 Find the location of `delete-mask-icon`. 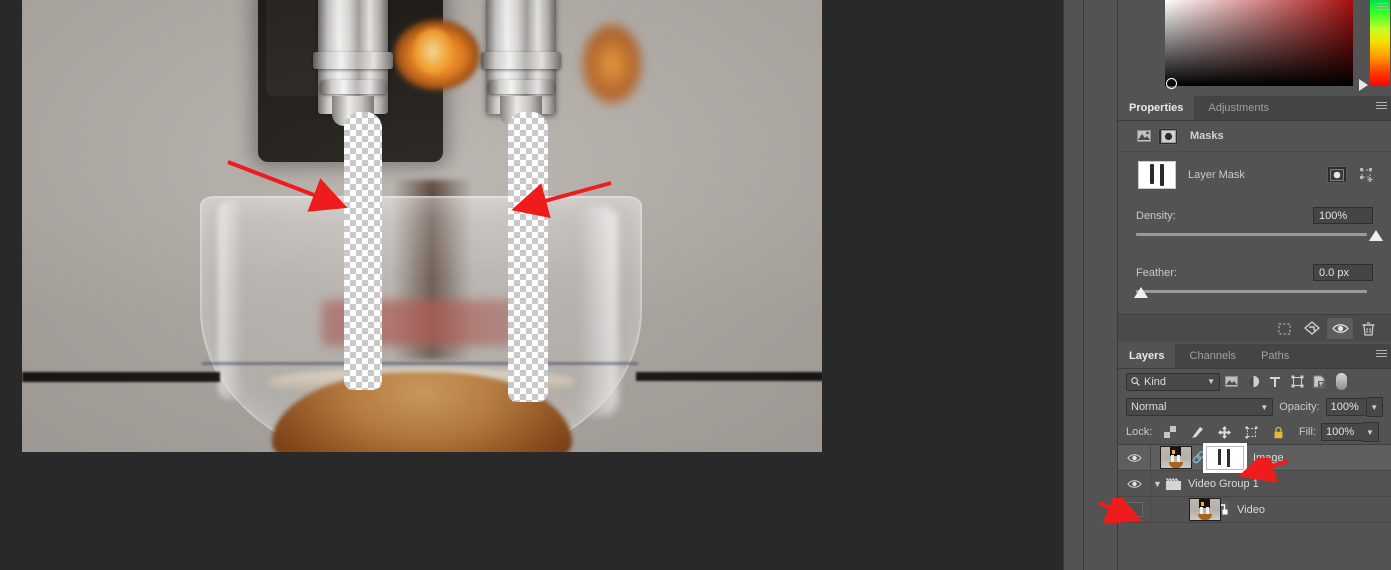

delete-mask-icon is located at coordinates (1368, 328).